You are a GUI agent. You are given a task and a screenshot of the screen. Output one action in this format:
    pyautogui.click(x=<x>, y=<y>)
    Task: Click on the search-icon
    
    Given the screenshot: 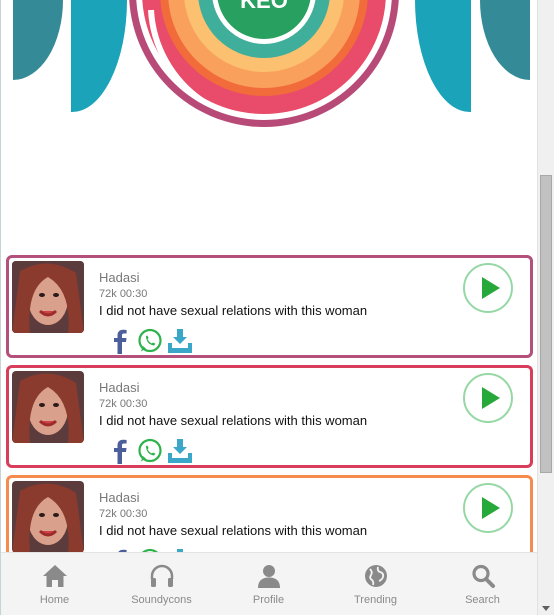 What is the action you would take?
    pyautogui.click(x=483, y=576)
    